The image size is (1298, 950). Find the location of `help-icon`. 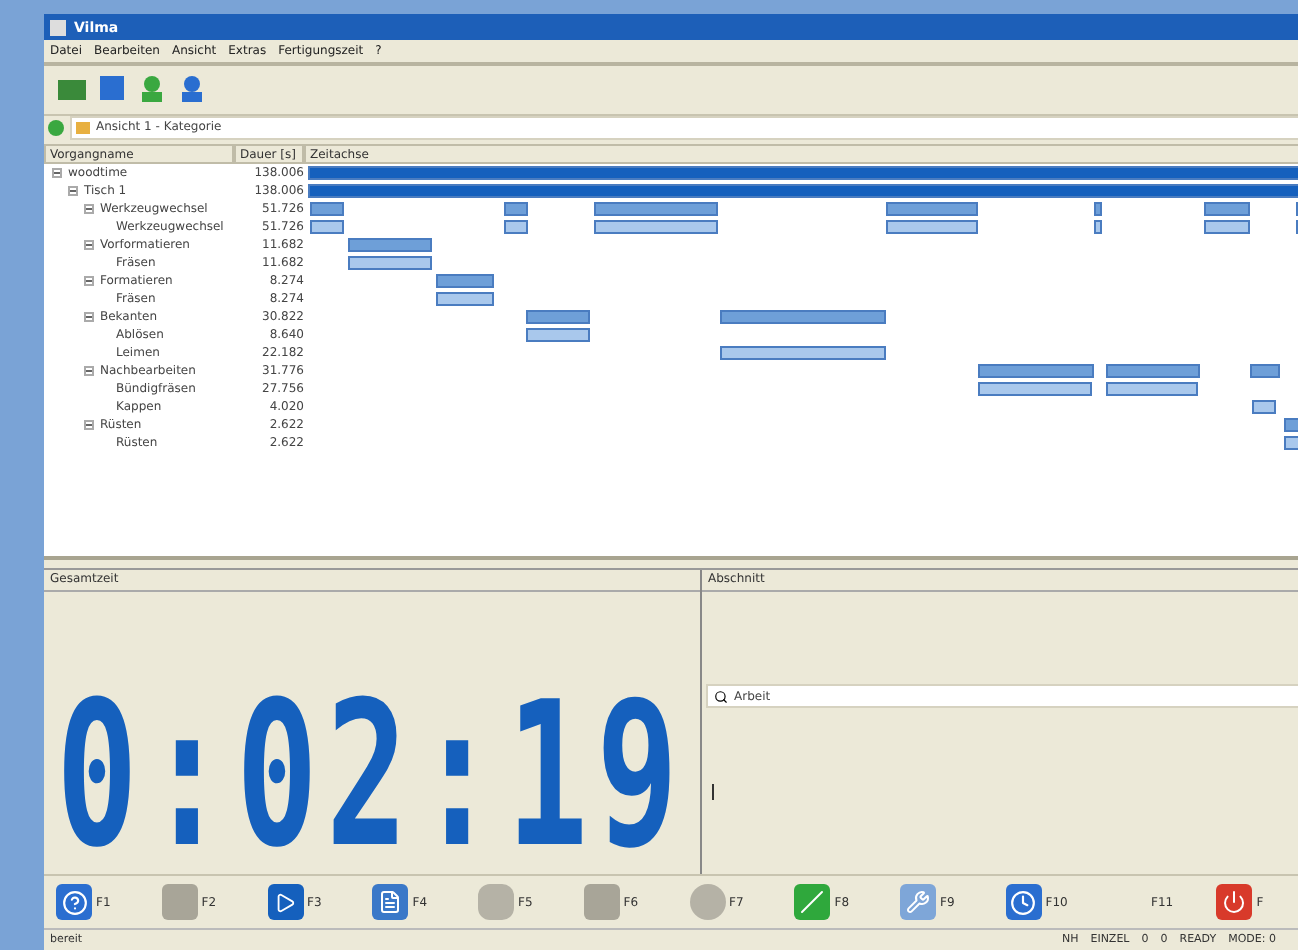

help-icon is located at coordinates (74, 902).